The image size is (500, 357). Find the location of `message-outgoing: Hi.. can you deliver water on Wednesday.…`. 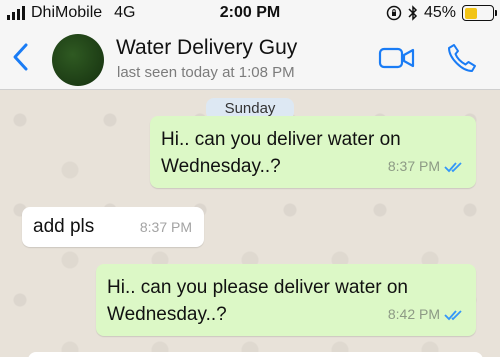

message-outgoing: Hi.. can you deliver water on Wednesday.… is located at coordinates (313, 152).